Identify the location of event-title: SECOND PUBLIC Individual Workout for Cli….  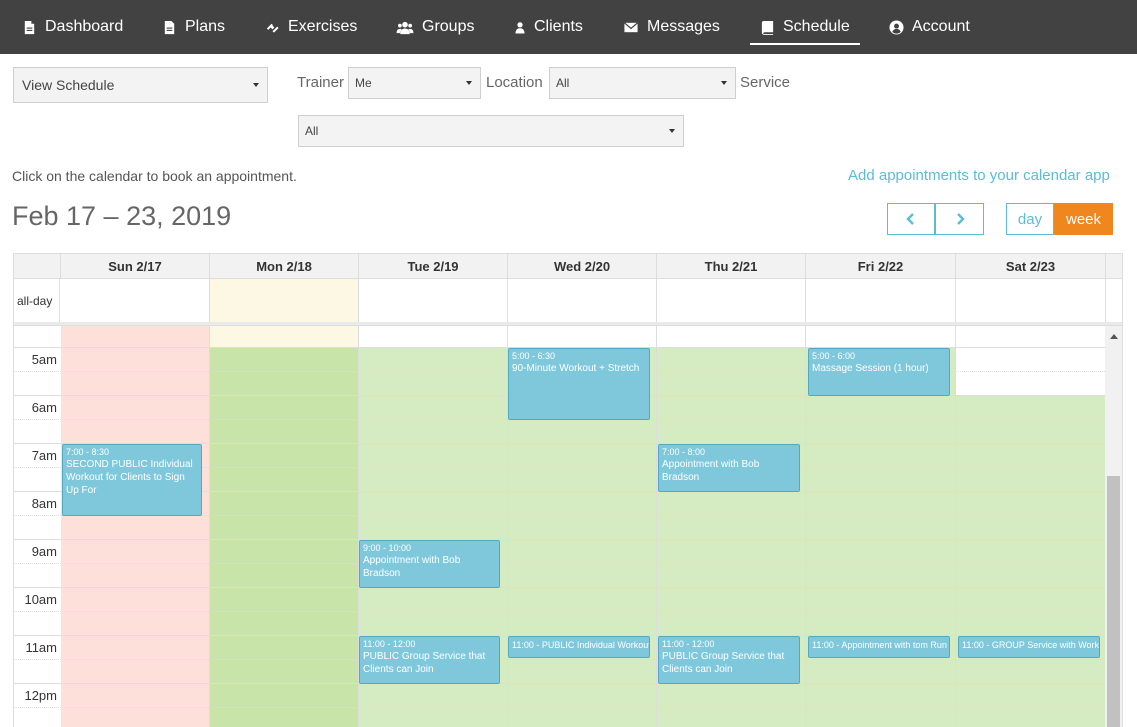
(129, 477).